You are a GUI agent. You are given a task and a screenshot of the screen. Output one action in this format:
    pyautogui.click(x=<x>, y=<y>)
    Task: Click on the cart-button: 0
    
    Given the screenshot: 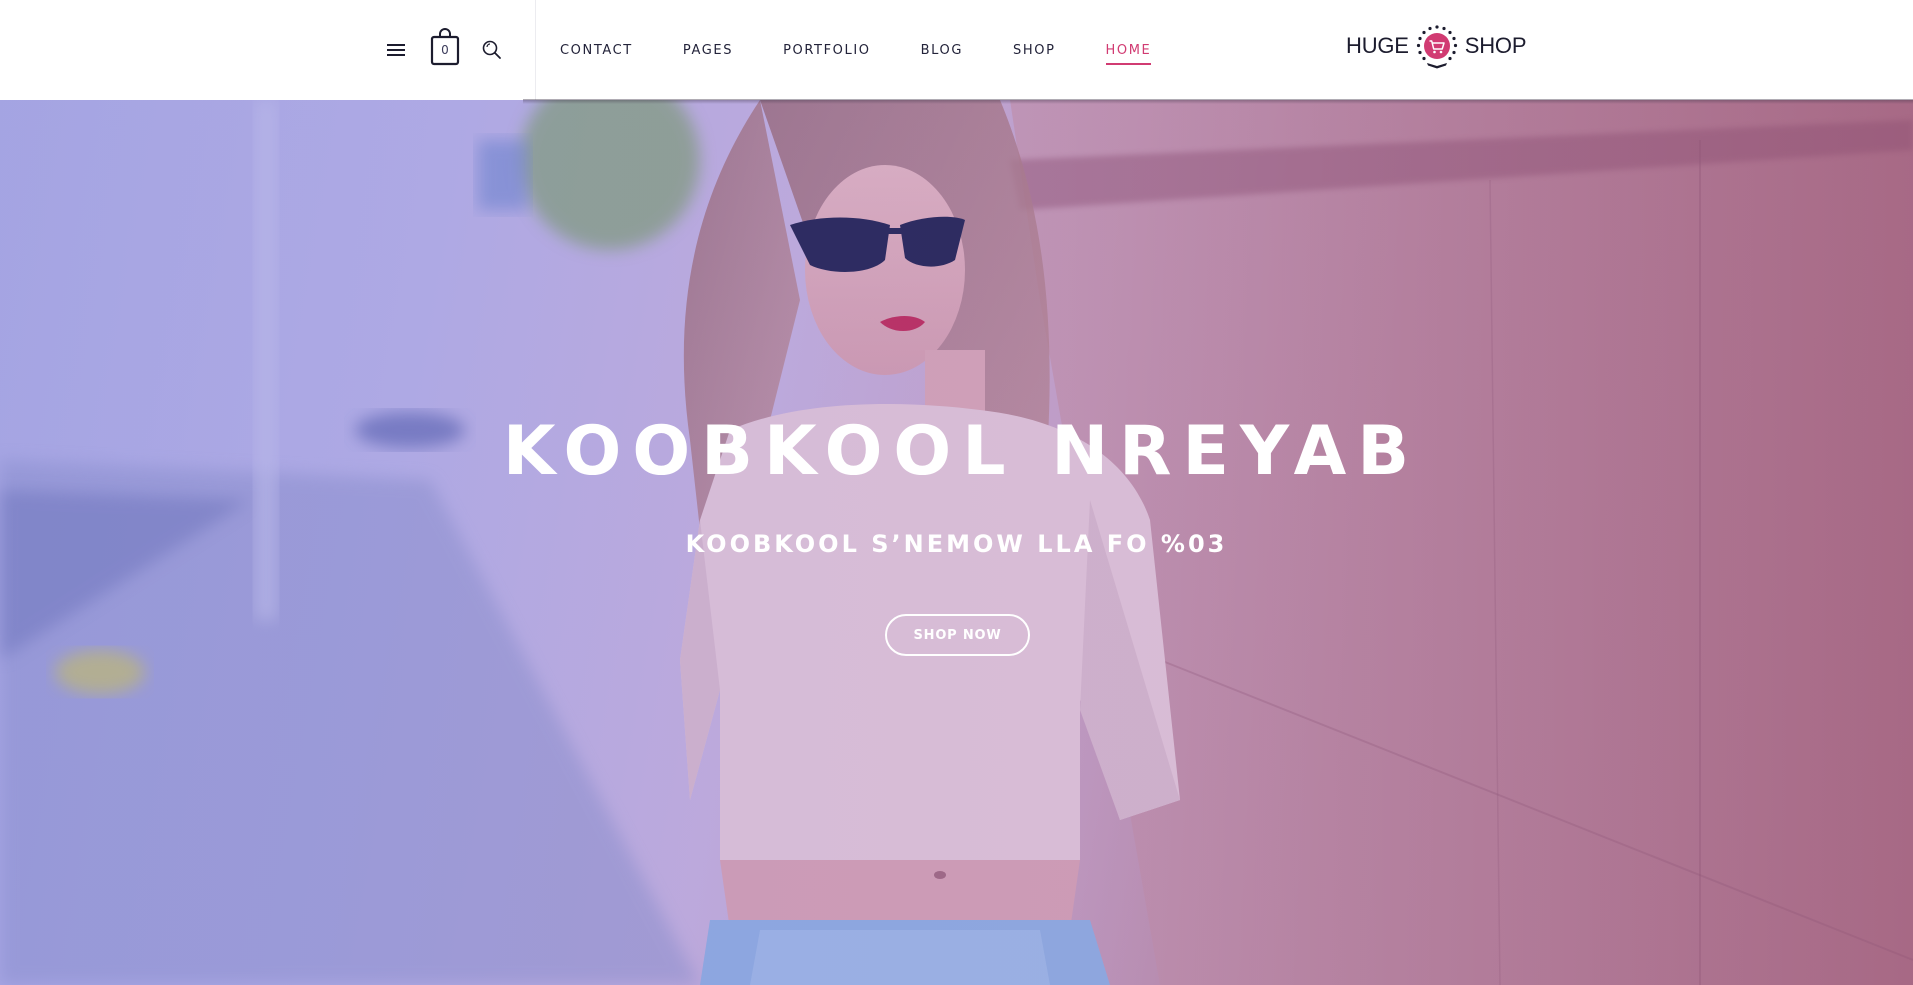 What is the action you would take?
    pyautogui.click(x=445, y=47)
    